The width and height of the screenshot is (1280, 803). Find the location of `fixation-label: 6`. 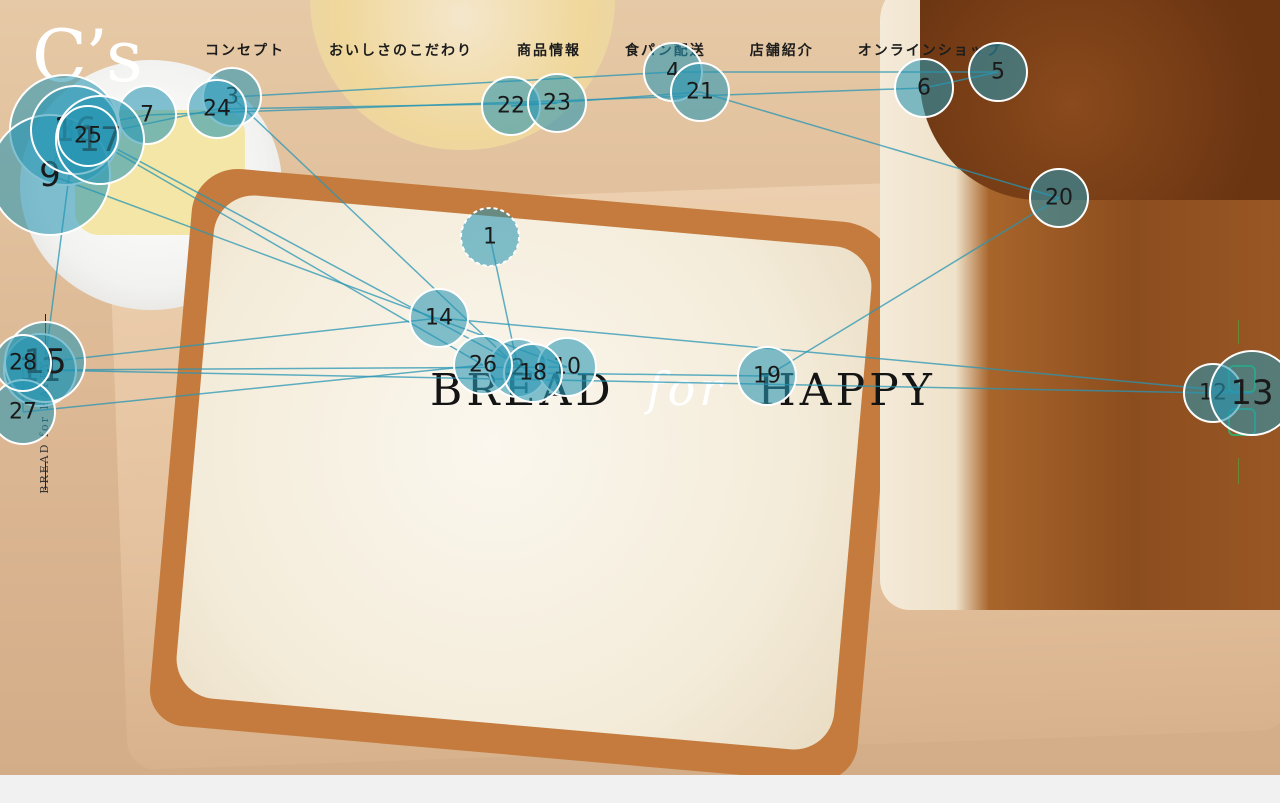

fixation-label: 6 is located at coordinates (924, 88).